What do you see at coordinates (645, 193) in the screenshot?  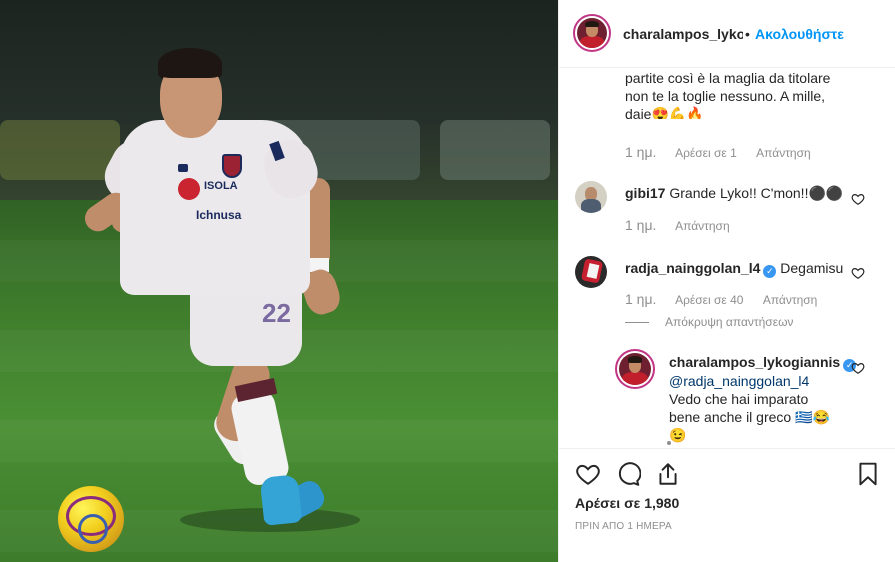 I see `commenter-username: gibi17` at bounding box center [645, 193].